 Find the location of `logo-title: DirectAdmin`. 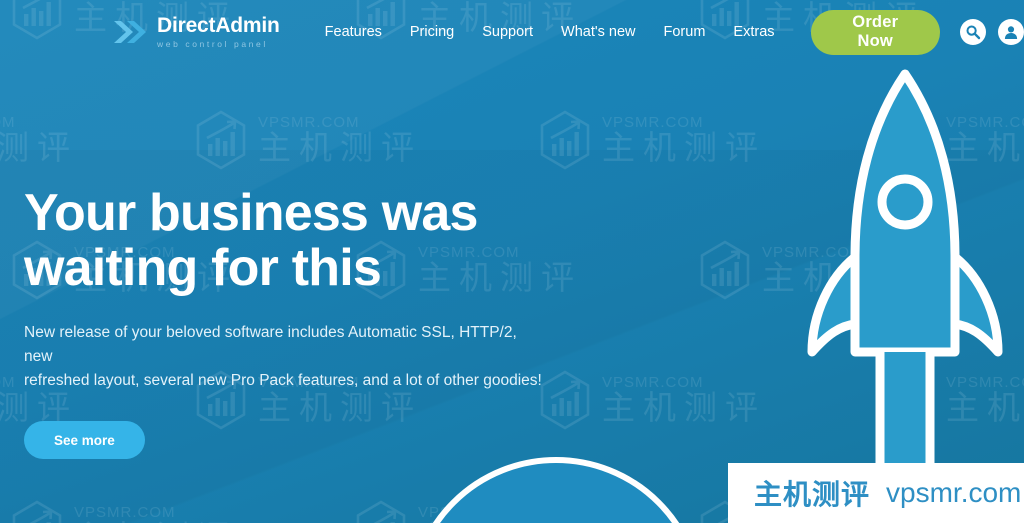

logo-title: DirectAdmin is located at coordinates (218, 25).